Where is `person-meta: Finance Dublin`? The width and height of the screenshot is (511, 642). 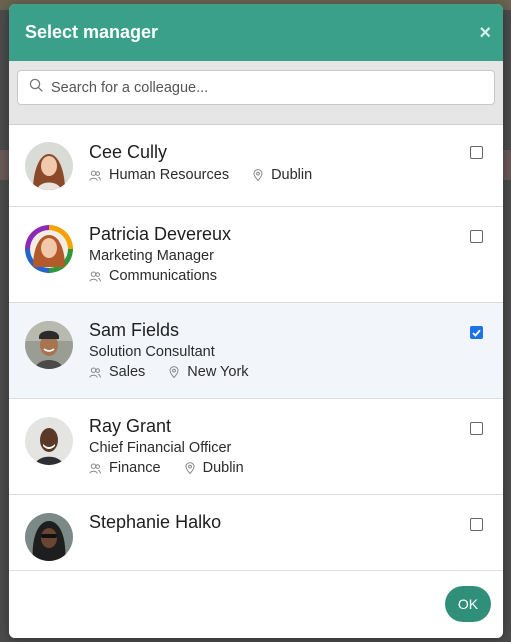 person-meta: Finance Dublin is located at coordinates (296, 468).